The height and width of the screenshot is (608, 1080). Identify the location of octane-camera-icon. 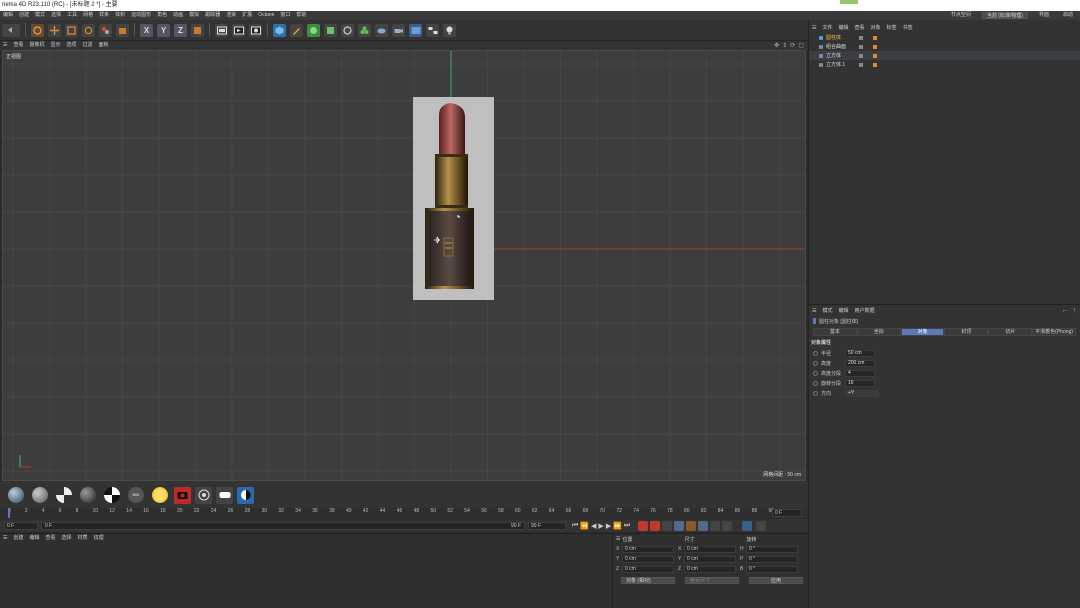
(182, 495).